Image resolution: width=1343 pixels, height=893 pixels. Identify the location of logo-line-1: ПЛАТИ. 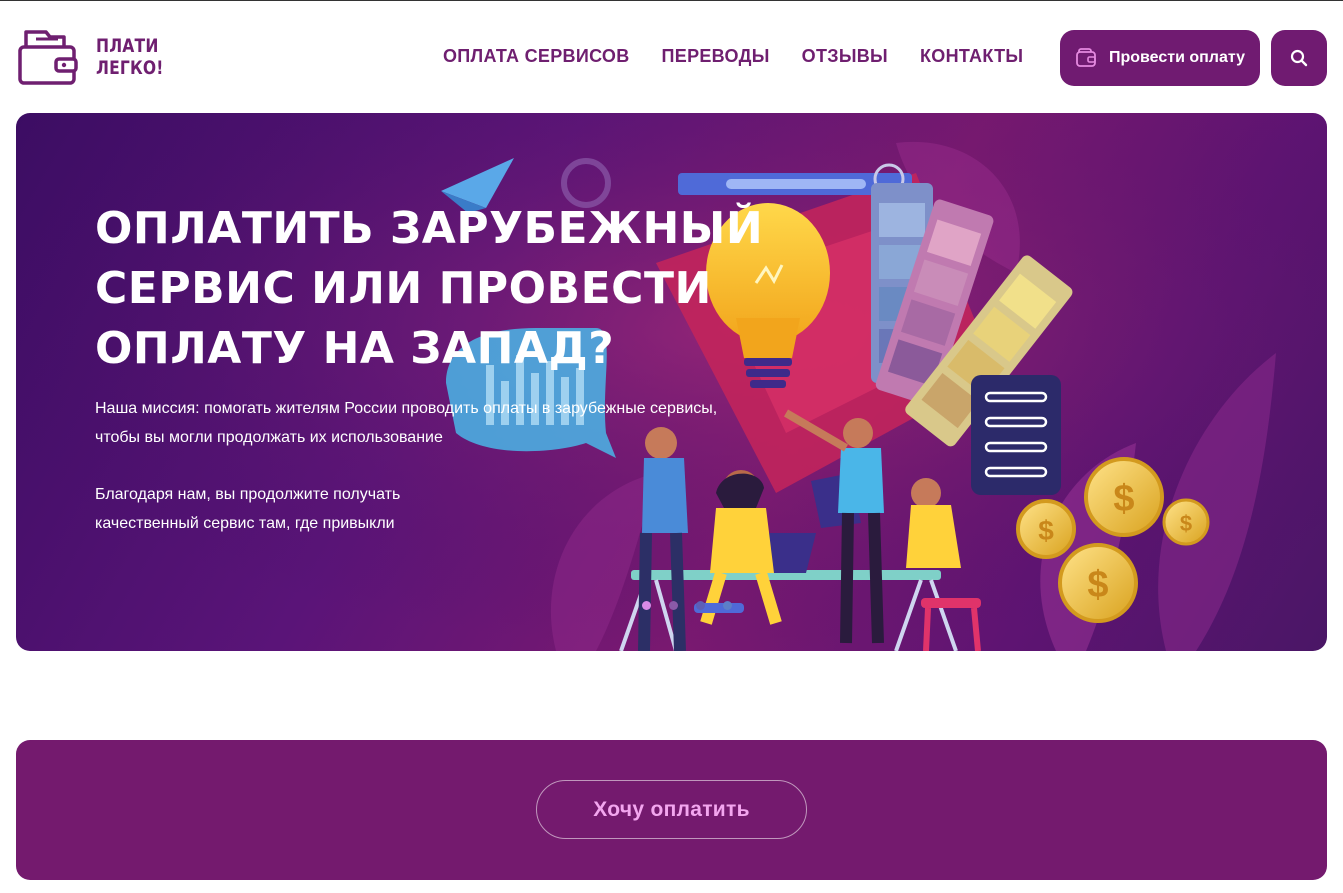
(127, 46).